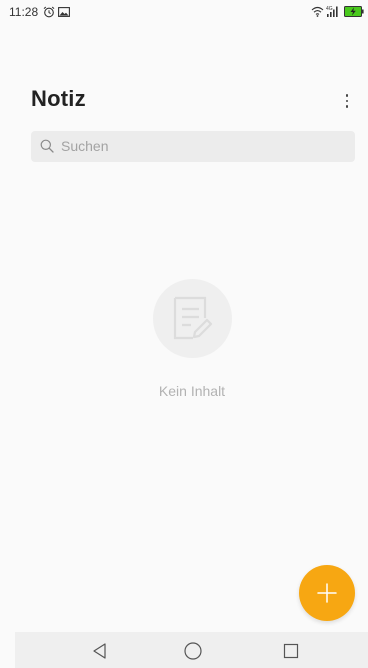  I want to click on empty-state-illustration, so click(192, 318).